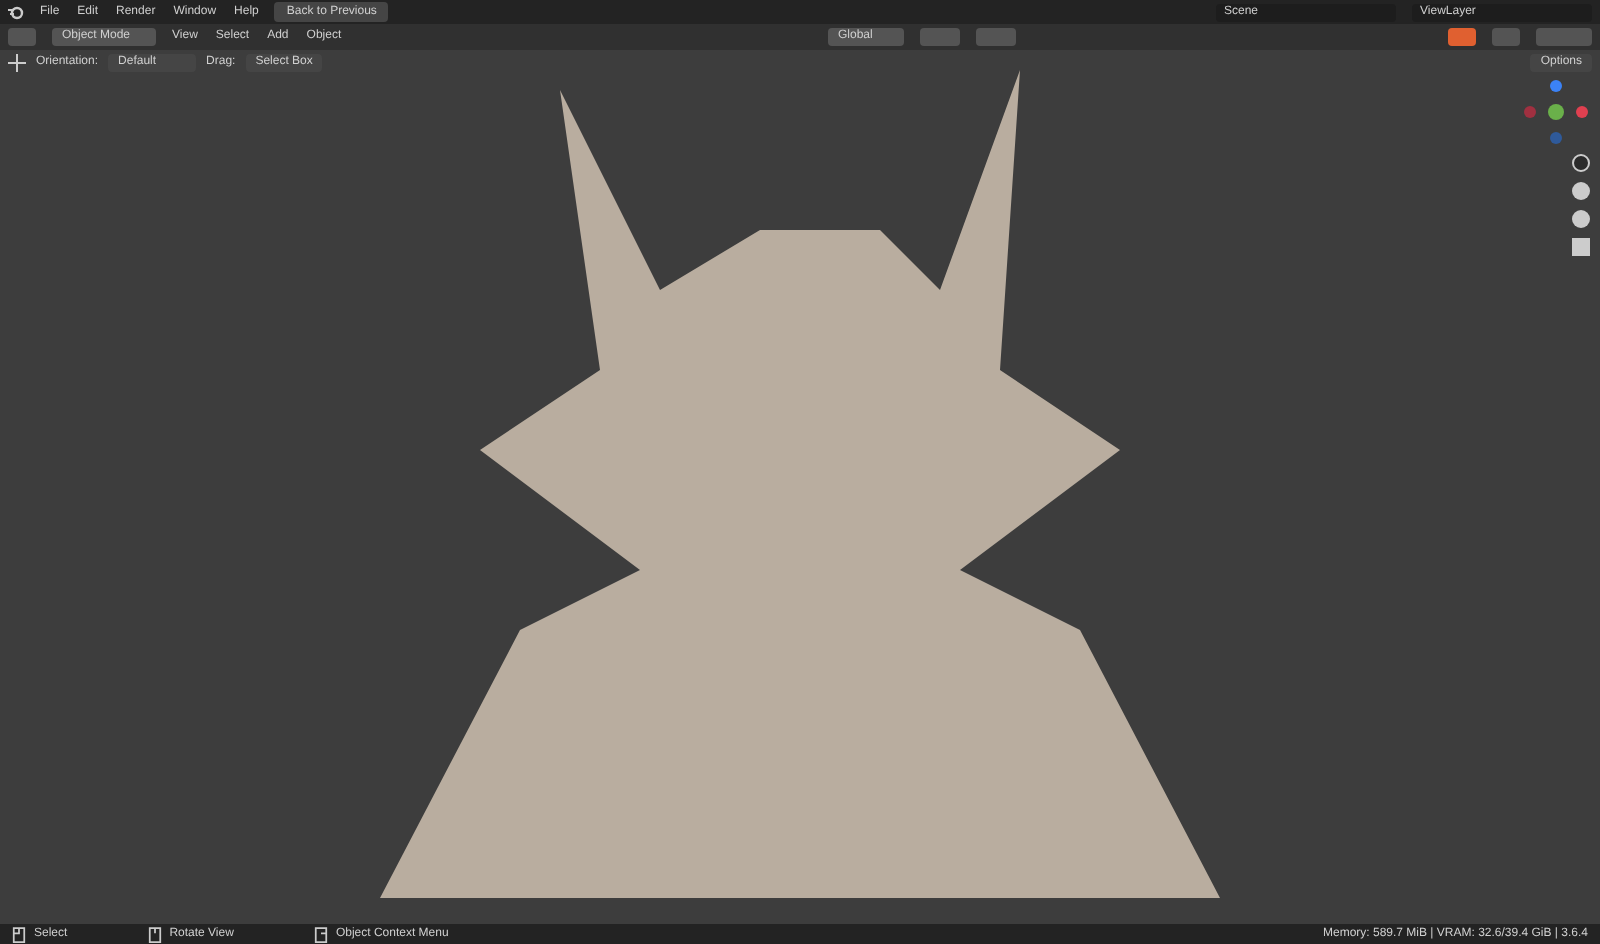 This screenshot has width=1600, height=944. Describe the element at coordinates (16, 12) in the screenshot. I see `blender-logo-icon` at that location.